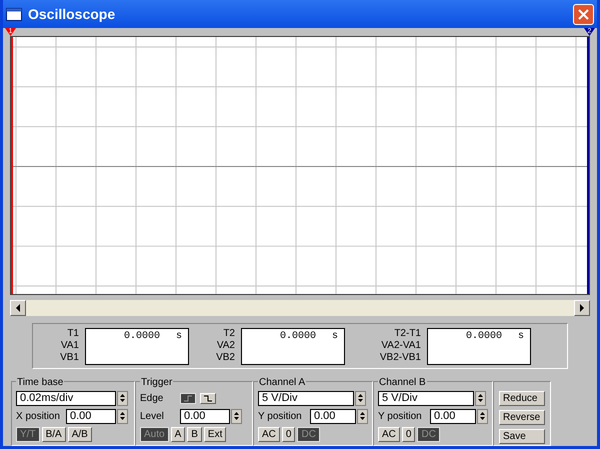  I want to click on rising-edge-icon, so click(188, 398).